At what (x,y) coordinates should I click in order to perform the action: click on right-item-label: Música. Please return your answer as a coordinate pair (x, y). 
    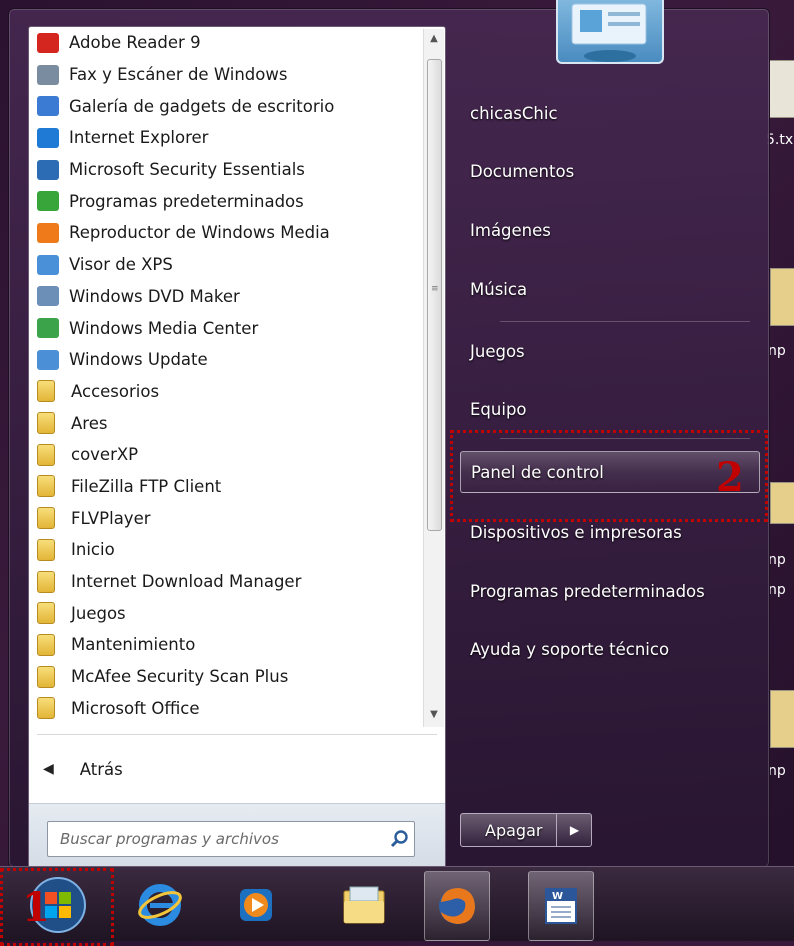
    Looking at the image, I should click on (499, 289).